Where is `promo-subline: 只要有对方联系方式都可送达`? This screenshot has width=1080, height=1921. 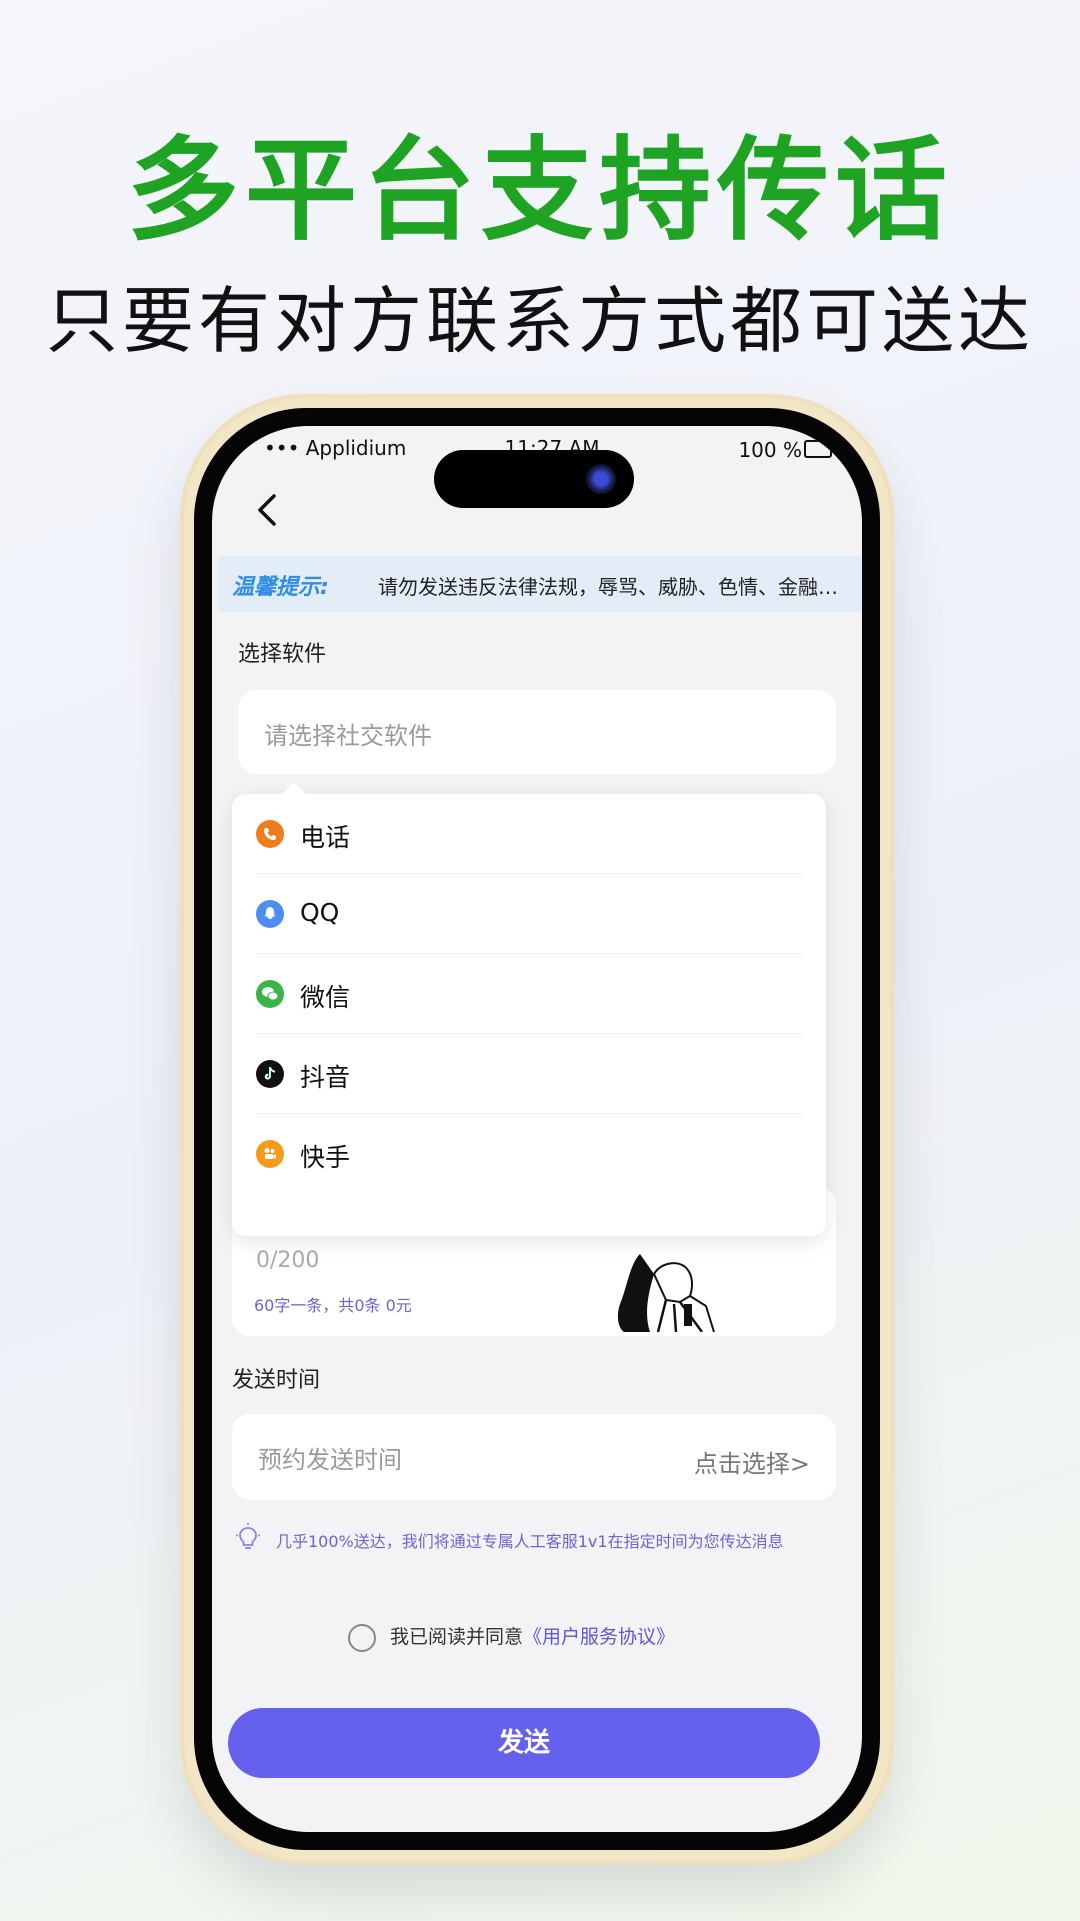
promo-subline: 只要有对方联系方式都可送达 is located at coordinates (539, 321).